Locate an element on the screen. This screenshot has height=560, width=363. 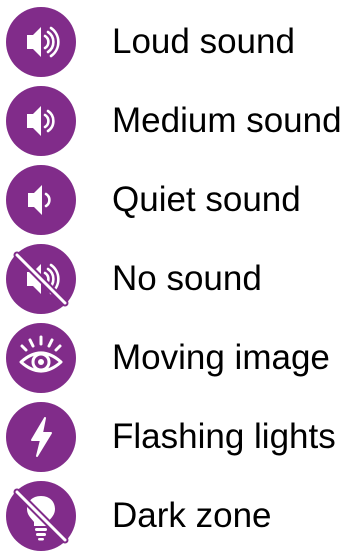
legend-item-no-sound: No sound is located at coordinates (181, 279).